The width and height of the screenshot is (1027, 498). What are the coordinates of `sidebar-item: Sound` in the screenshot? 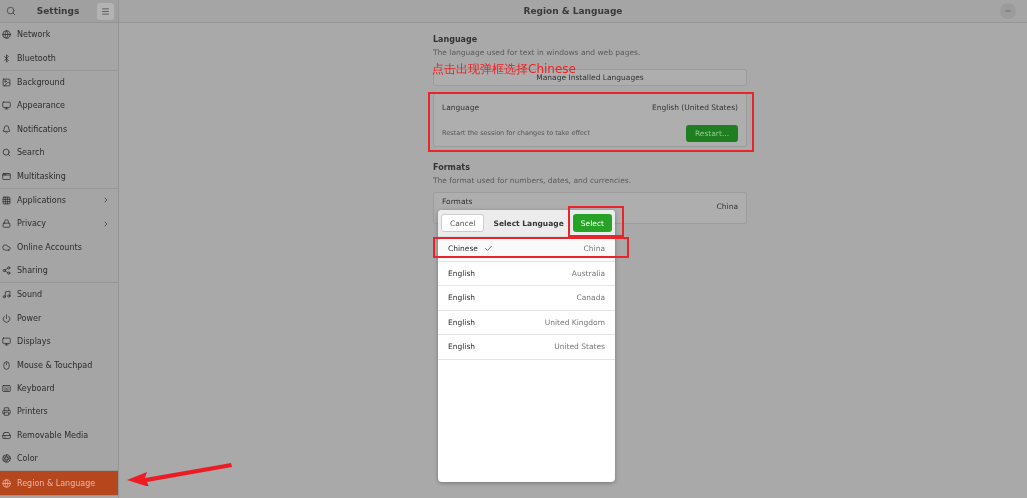 It's located at (59, 295).